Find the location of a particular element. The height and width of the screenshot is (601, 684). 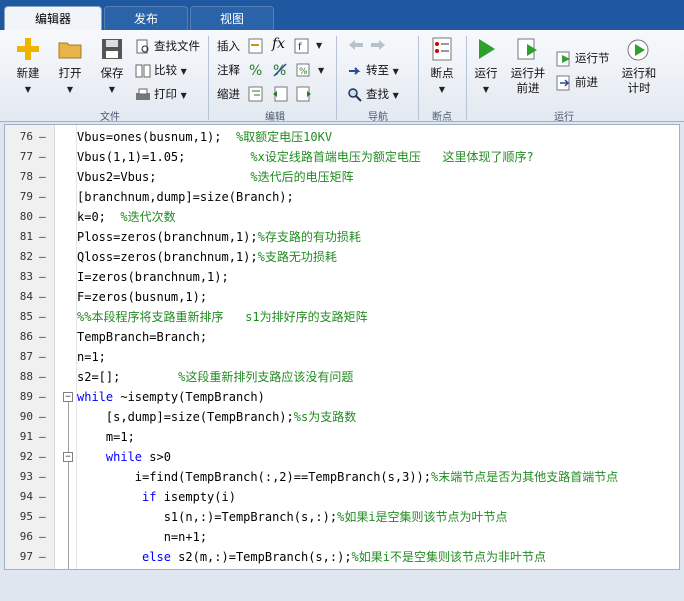

forward-arrow-icon is located at coordinates (378, 45).